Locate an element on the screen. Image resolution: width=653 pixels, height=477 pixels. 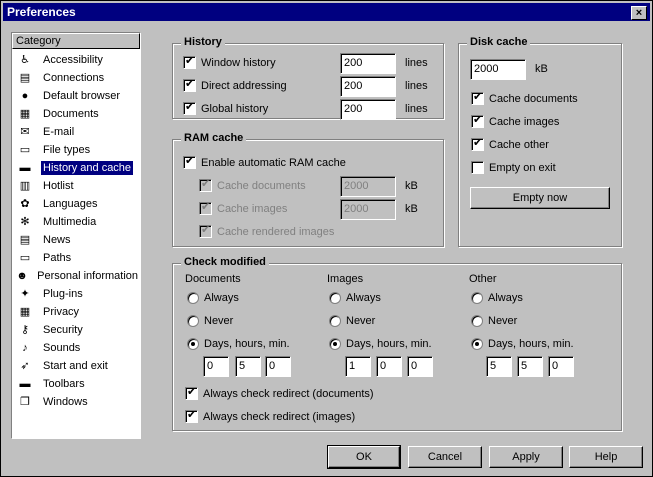
cache-rendered-checkbox: Cache rendered images is located at coordinates (266, 230).